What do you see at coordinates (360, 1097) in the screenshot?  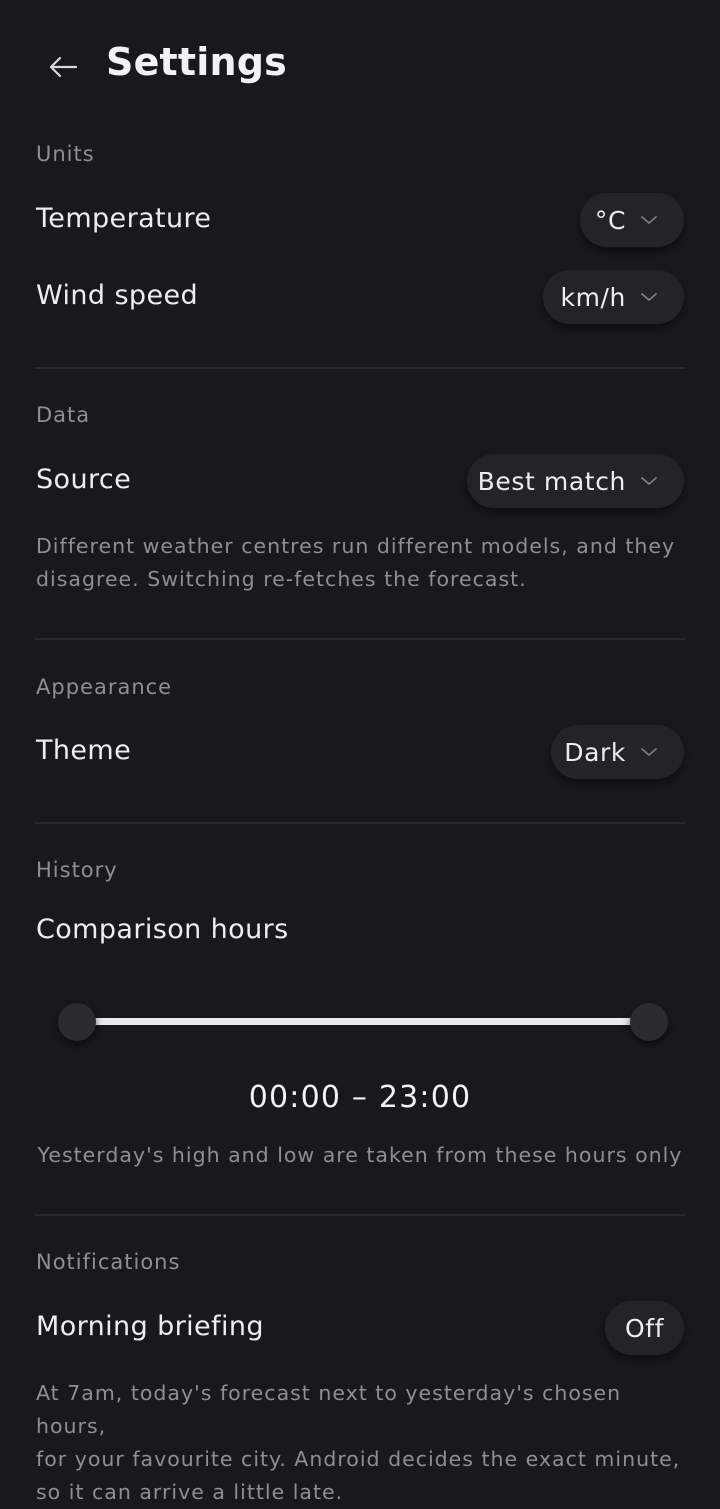 I see `comparison-range-value: 00:00 – 23:00` at bounding box center [360, 1097].